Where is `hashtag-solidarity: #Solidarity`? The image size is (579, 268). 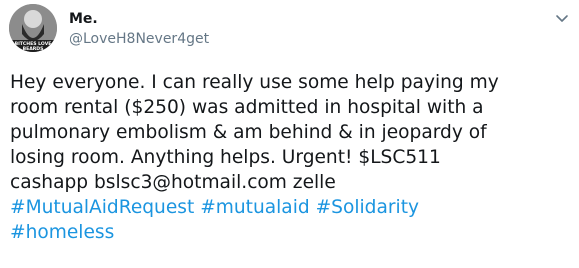 hashtag-solidarity: #Solidarity is located at coordinates (367, 207).